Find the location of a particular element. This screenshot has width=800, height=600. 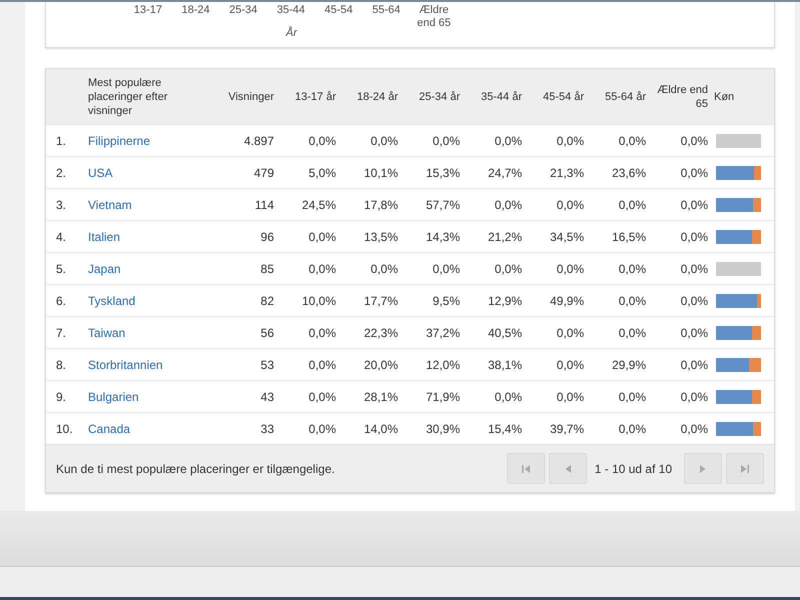

column-header: Køn is located at coordinates (724, 96).